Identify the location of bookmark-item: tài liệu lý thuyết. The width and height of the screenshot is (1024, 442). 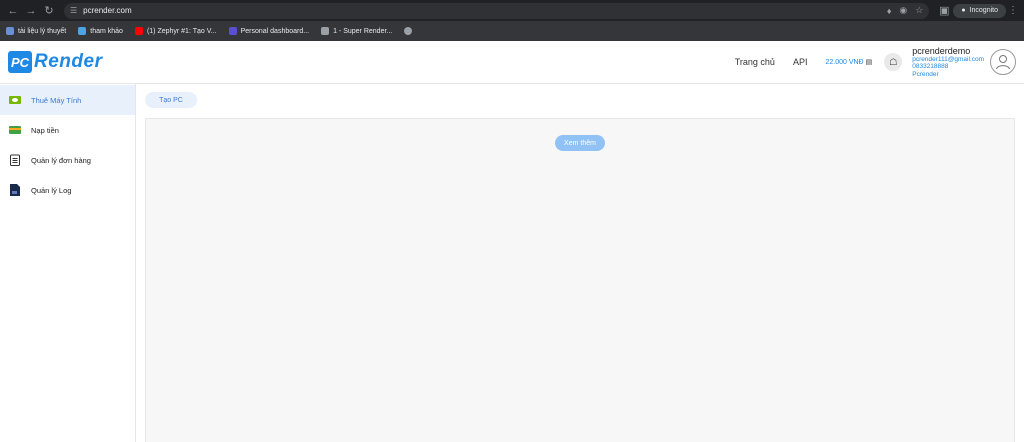
(36, 31).